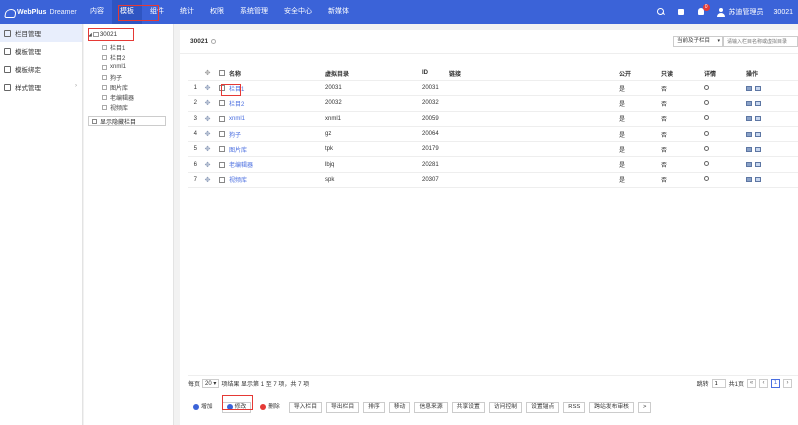  I want to click on user-menu: 苏迪管理员, so click(740, 12).